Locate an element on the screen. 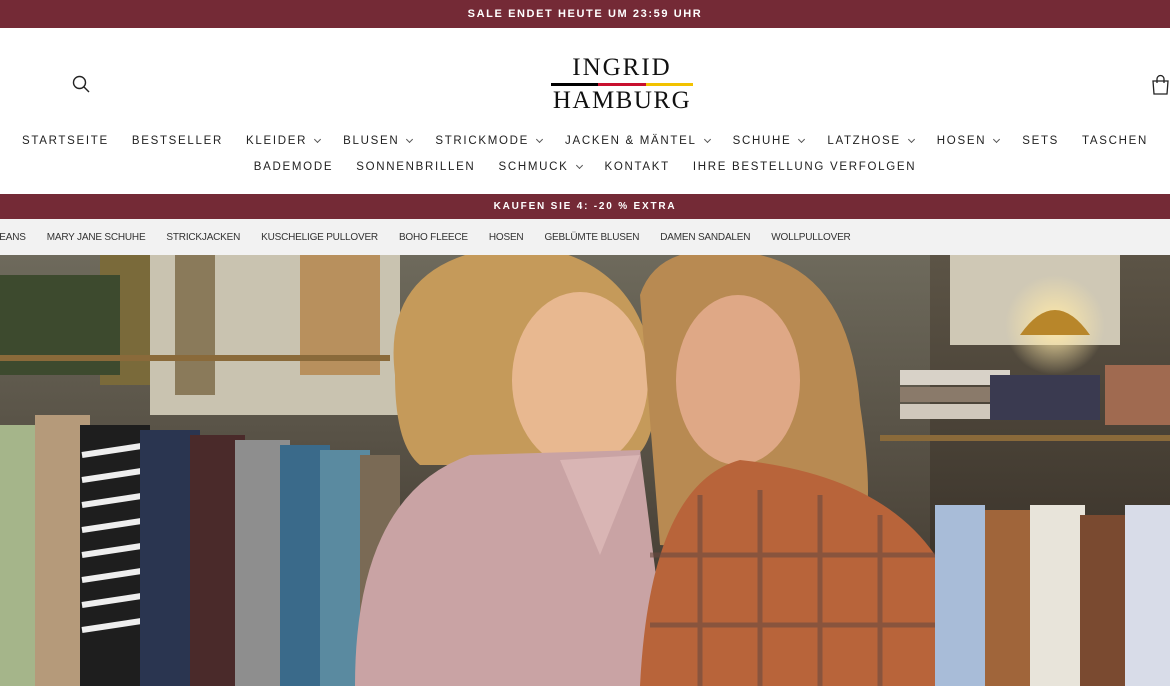 The height and width of the screenshot is (686, 1170). nav-item-schuhe: SCHUHE is located at coordinates (768, 141).